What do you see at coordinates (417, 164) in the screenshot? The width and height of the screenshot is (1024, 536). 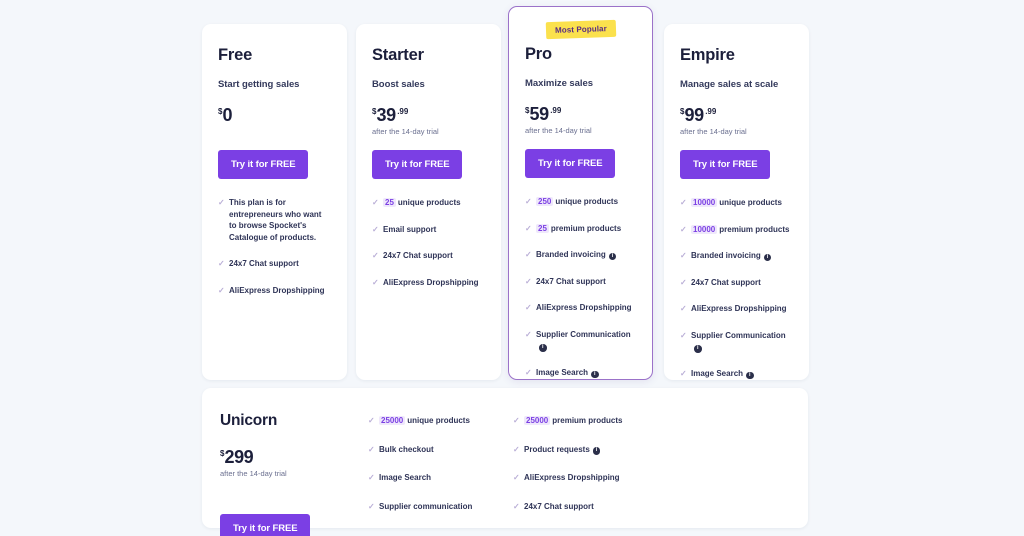 I see `try-free-button-starter: Try it for FREE` at bounding box center [417, 164].